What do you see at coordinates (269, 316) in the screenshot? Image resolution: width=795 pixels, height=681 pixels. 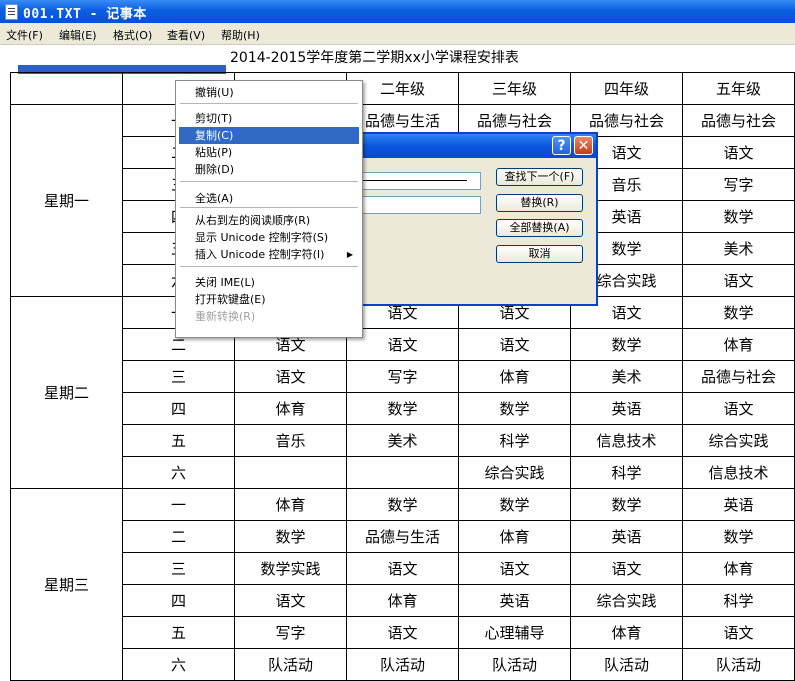 I see `context-menu-item: 重新转换(R)` at bounding box center [269, 316].